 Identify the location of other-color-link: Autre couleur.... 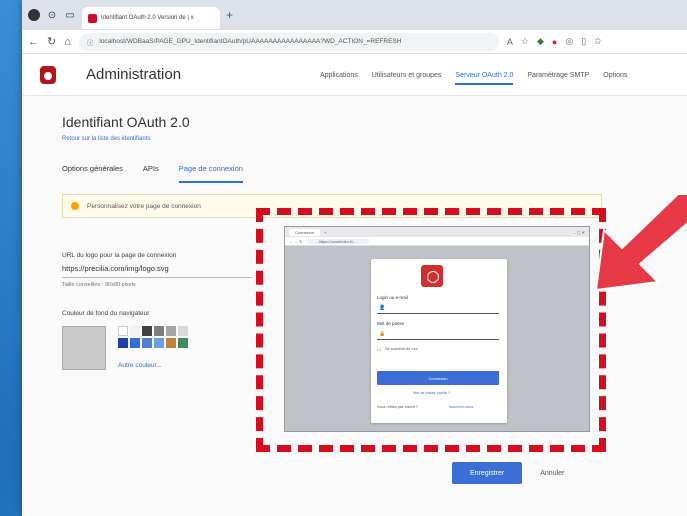
(140, 365).